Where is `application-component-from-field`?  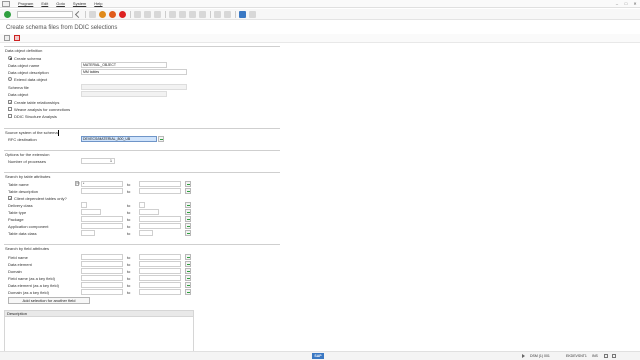 application-component-from-field is located at coordinates (102, 226).